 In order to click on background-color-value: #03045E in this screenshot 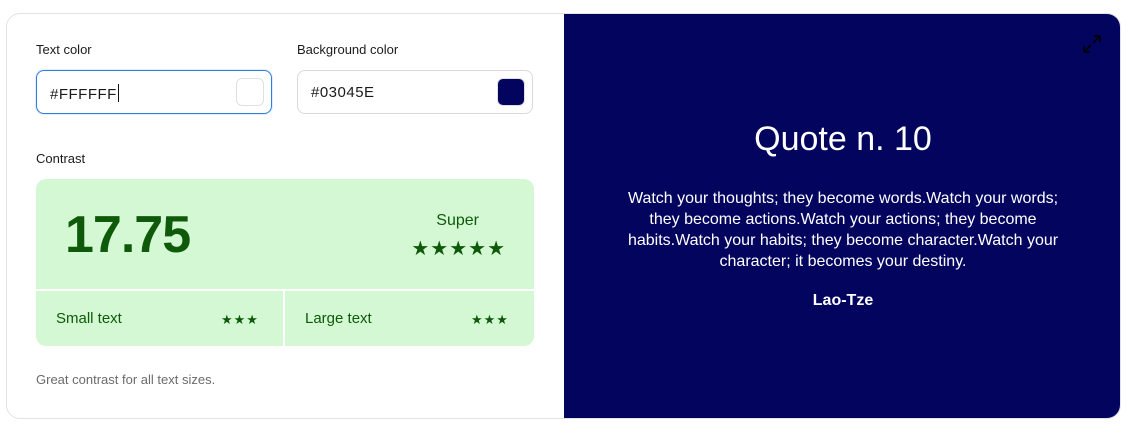, I will do `click(343, 92)`.